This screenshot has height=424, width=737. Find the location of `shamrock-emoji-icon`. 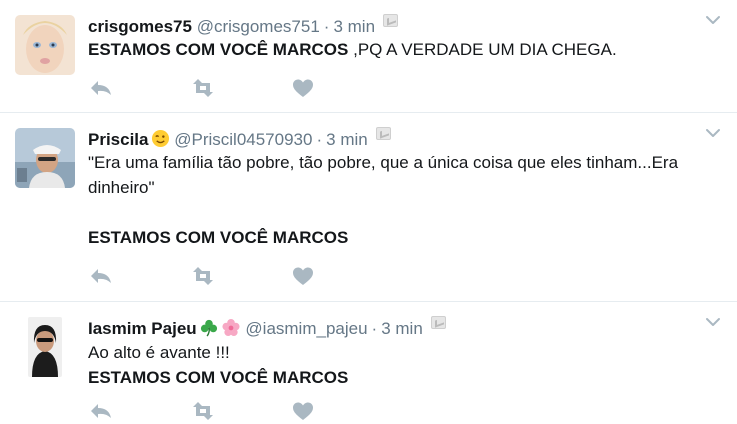

shamrock-emoji-icon is located at coordinates (208, 328).